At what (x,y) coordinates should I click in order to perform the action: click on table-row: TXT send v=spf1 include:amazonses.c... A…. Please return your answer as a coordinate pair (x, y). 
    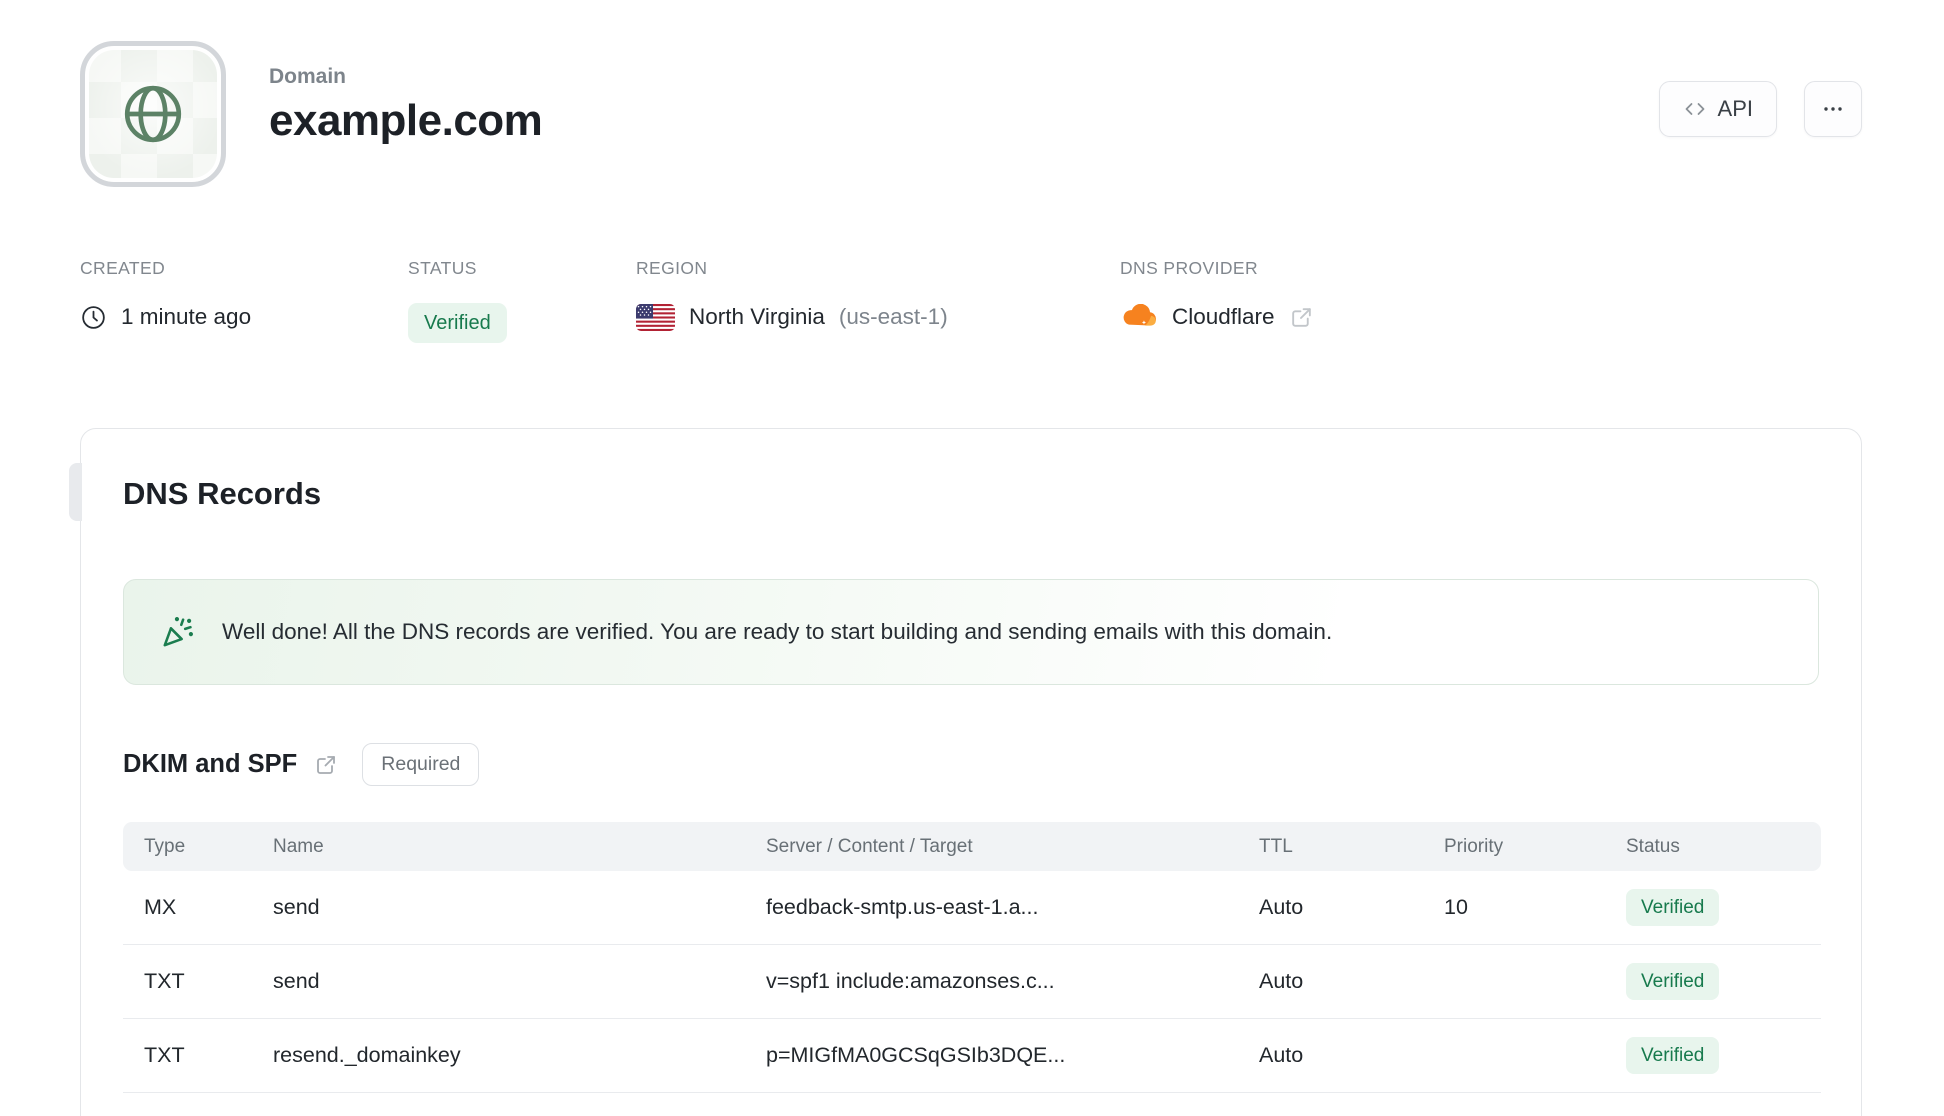
    Looking at the image, I should click on (972, 982).